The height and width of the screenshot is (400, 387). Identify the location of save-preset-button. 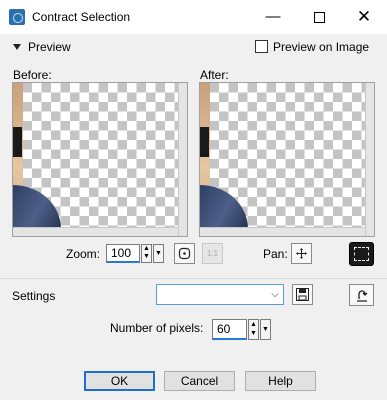
(302, 294).